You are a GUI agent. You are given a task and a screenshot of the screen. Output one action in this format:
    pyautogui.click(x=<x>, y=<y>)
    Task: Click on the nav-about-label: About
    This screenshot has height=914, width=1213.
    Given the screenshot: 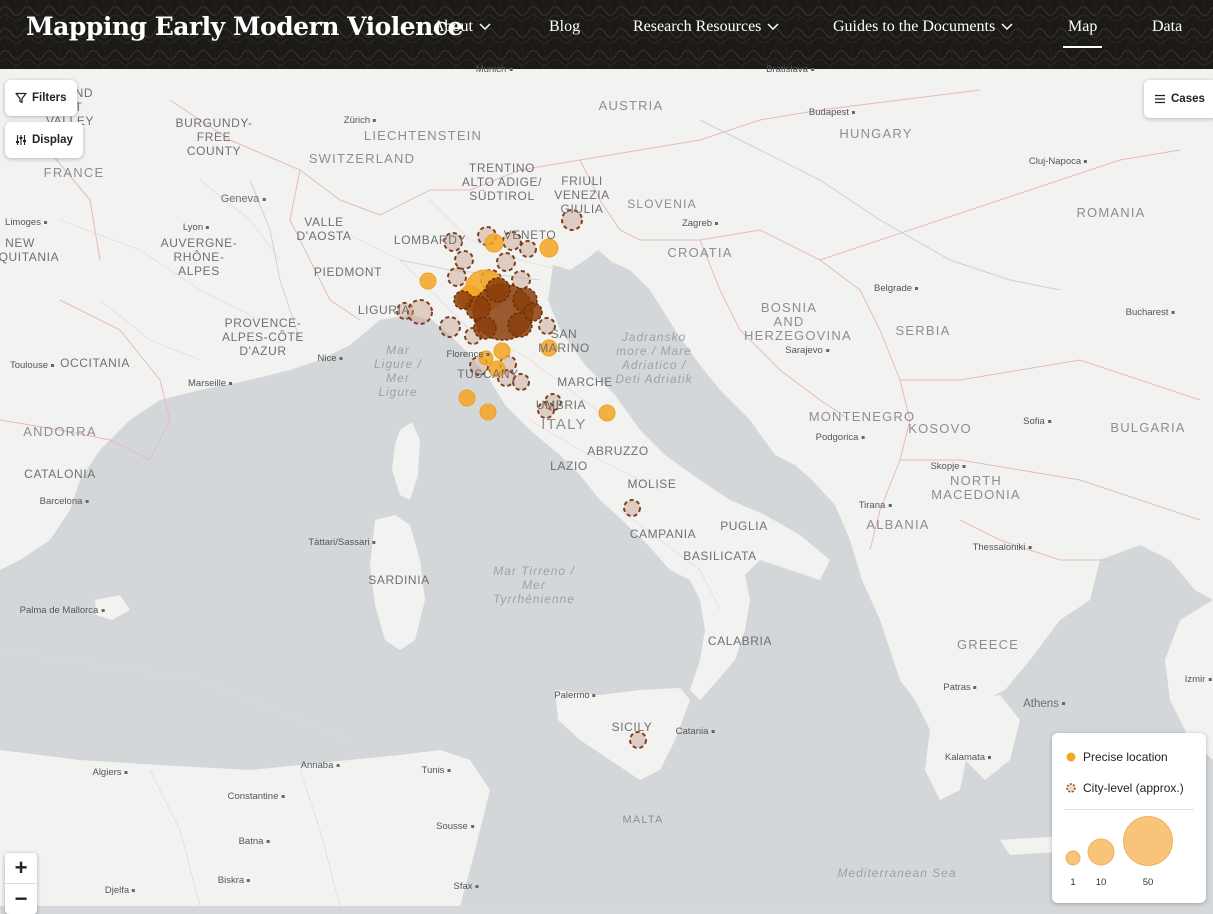 What is the action you would take?
    pyautogui.click(x=453, y=26)
    